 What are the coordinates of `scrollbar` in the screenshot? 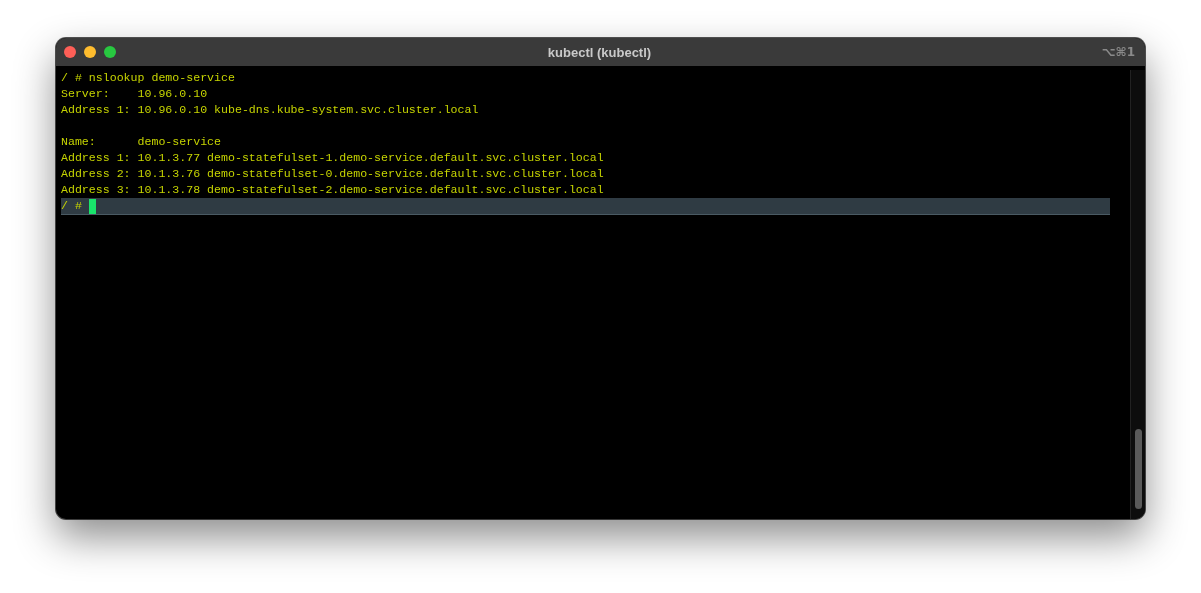 It's located at (1137, 294).